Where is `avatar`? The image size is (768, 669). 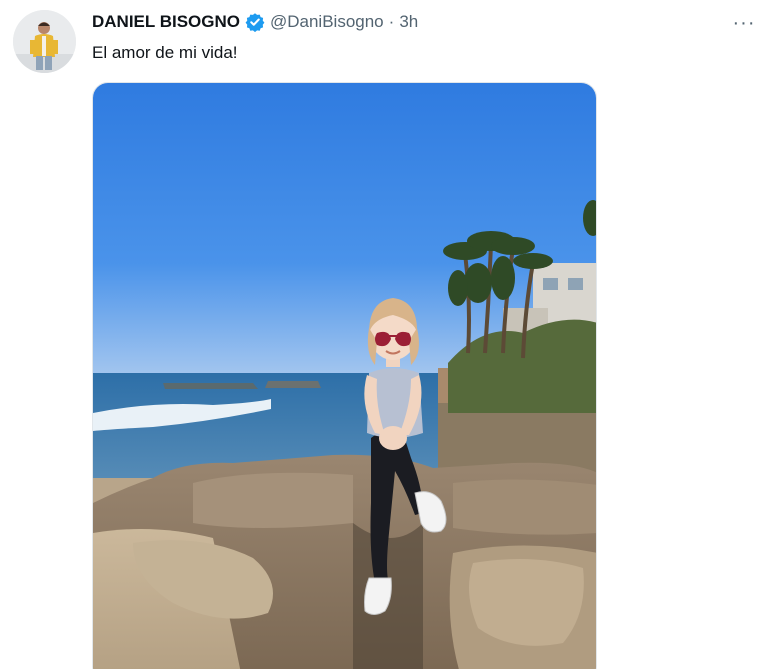 avatar is located at coordinates (44, 41).